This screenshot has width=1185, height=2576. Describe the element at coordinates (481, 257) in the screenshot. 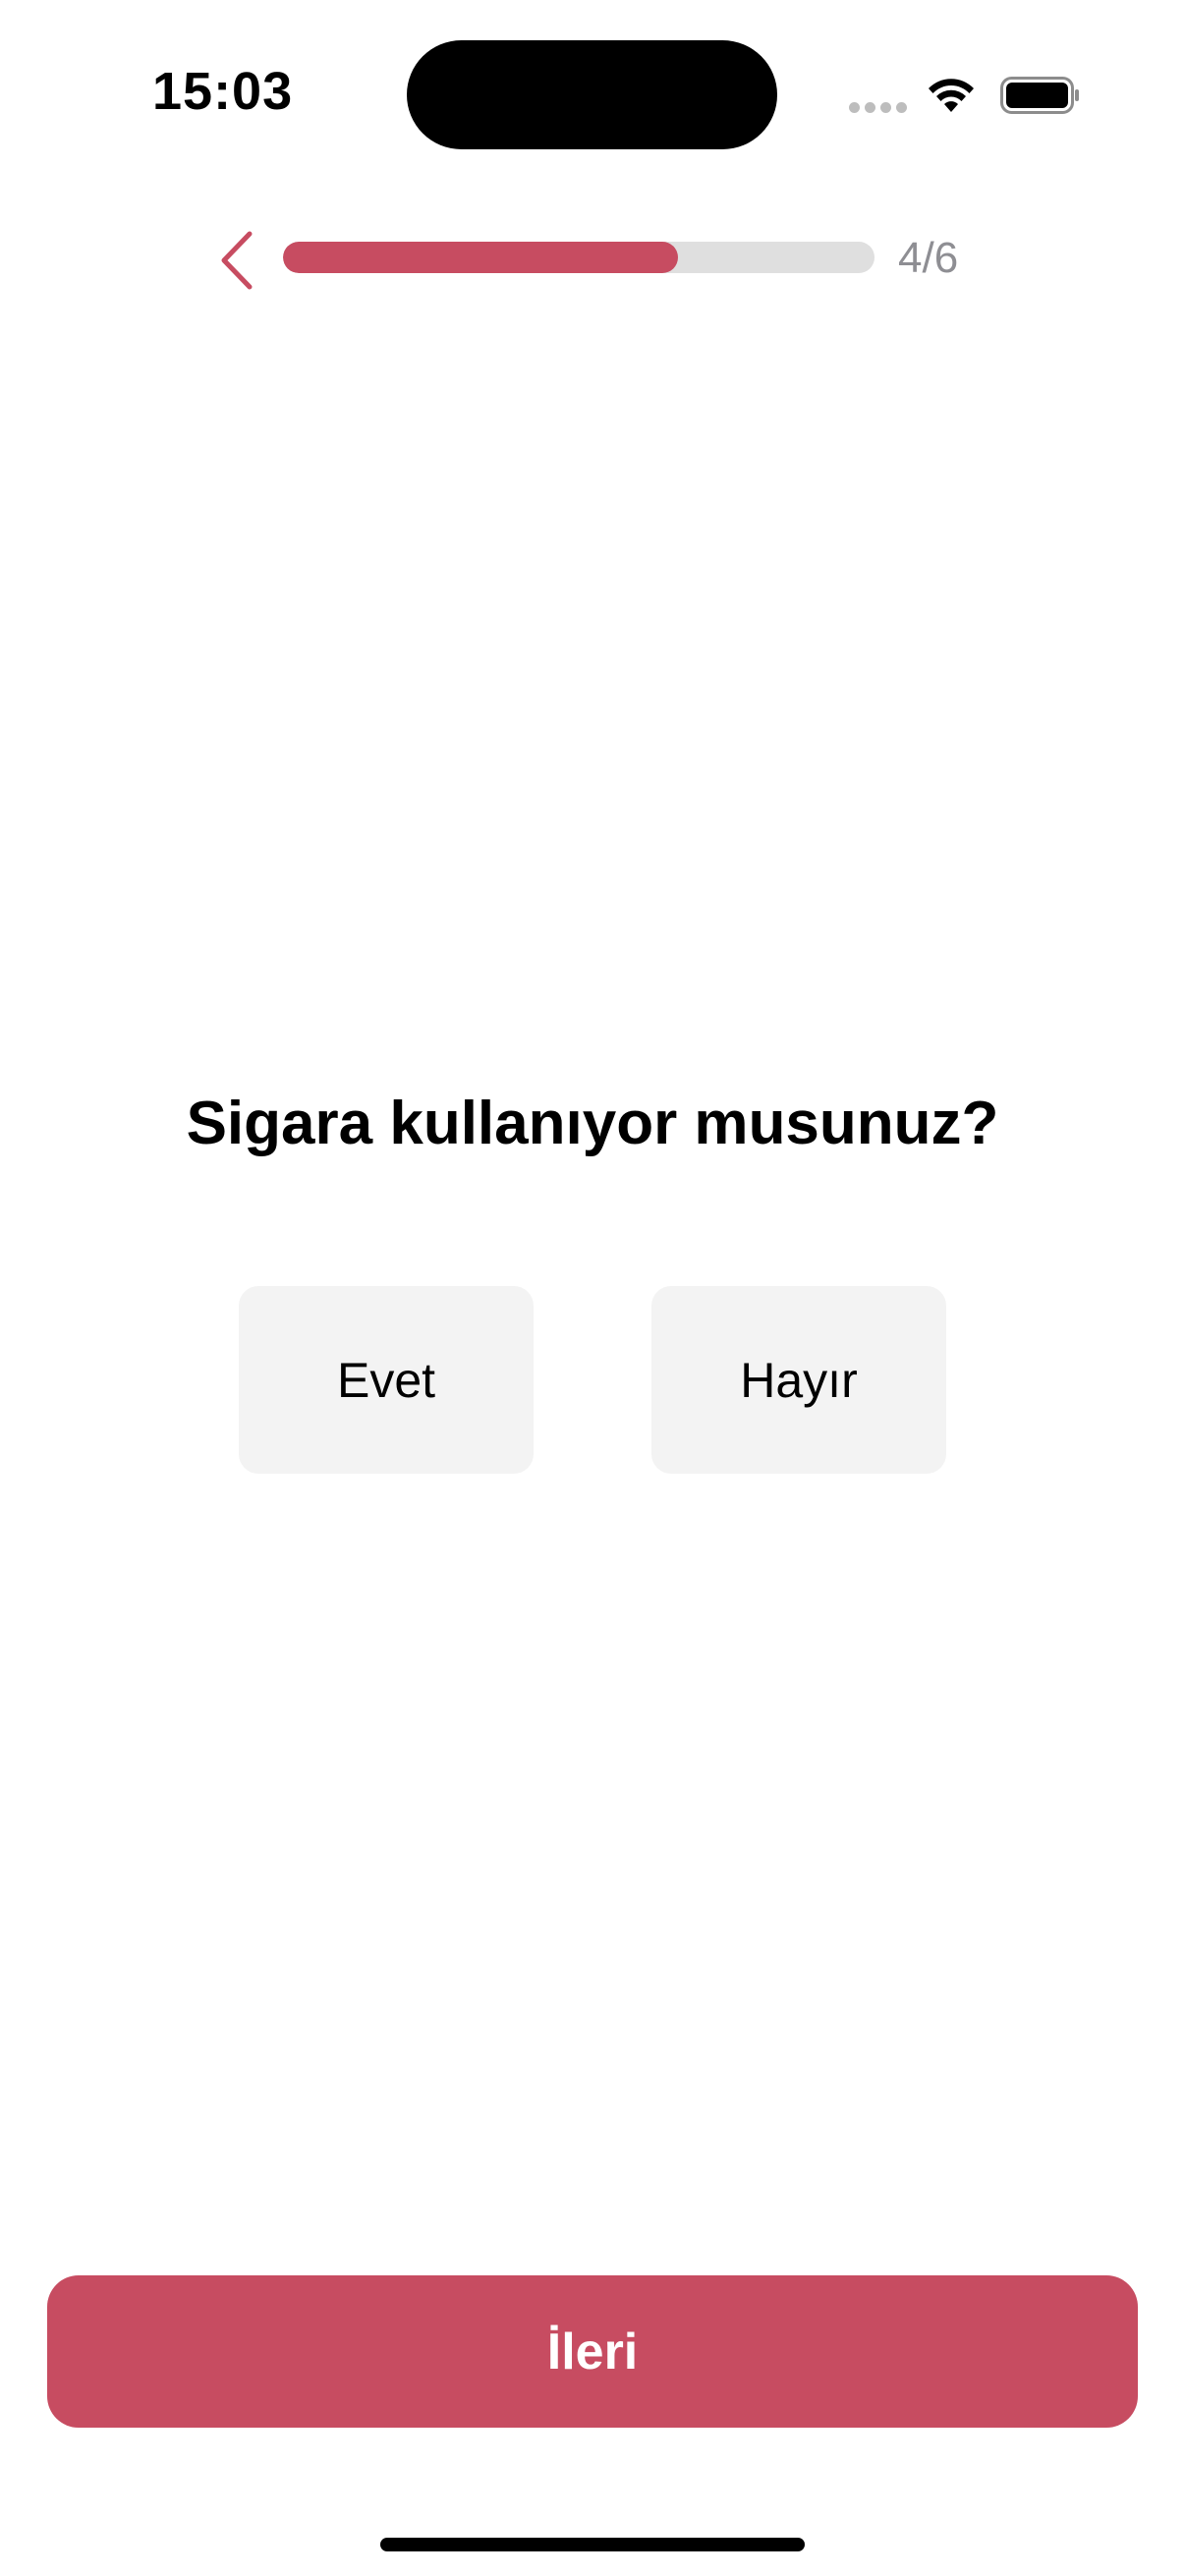

I see `progress-fill` at that location.